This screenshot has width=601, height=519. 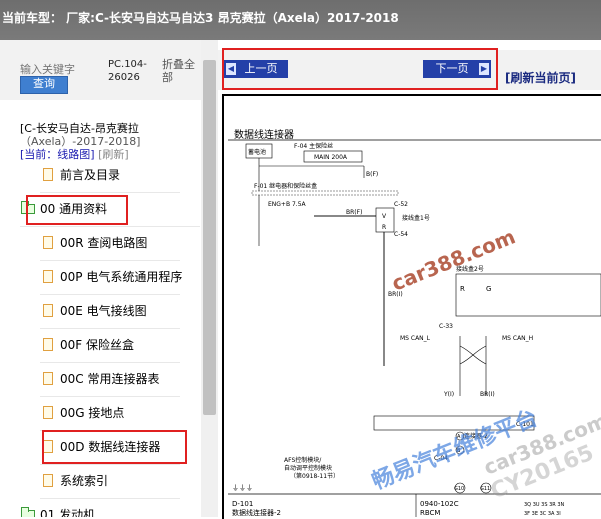 I want to click on highlight-box-data-connector, so click(x=114, y=447).